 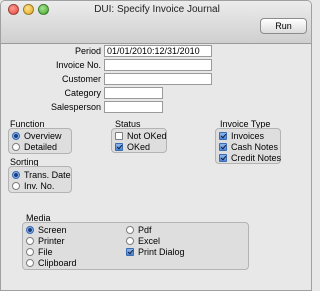 What do you see at coordinates (130, 240) in the screenshot?
I see `excel-radio` at bounding box center [130, 240].